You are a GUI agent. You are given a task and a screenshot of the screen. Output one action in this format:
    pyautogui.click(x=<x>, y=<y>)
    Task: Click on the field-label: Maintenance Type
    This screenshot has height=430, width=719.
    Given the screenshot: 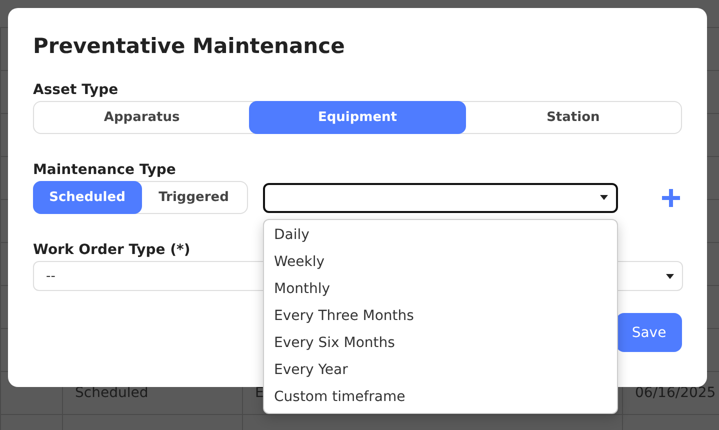 What is the action you would take?
    pyautogui.click(x=105, y=170)
    